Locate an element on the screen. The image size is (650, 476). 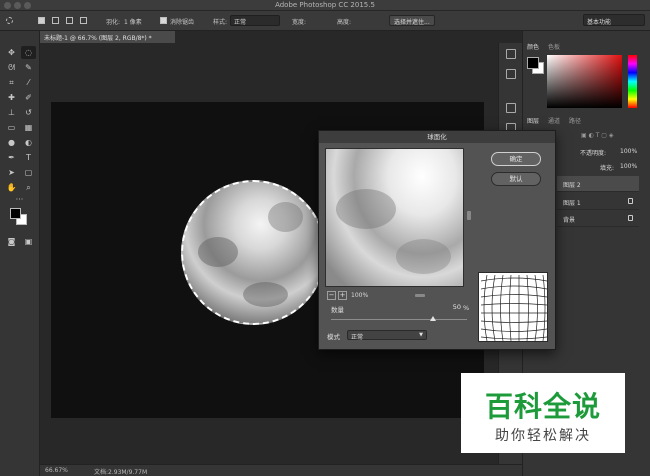
zoom-in-button: + is located at coordinates (342, 295).